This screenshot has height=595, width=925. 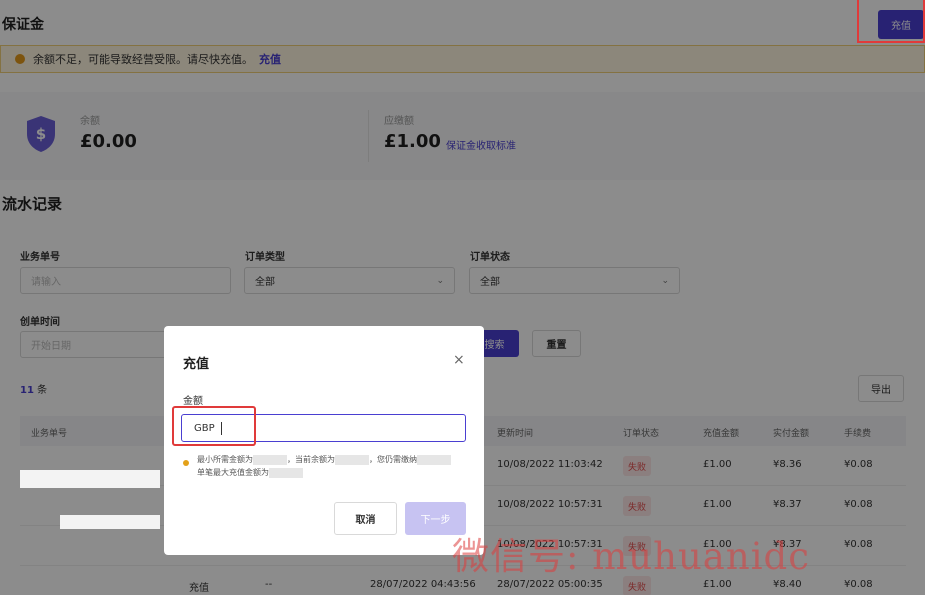 What do you see at coordinates (365, 518) in the screenshot?
I see `cancel-button: 取消` at bounding box center [365, 518].